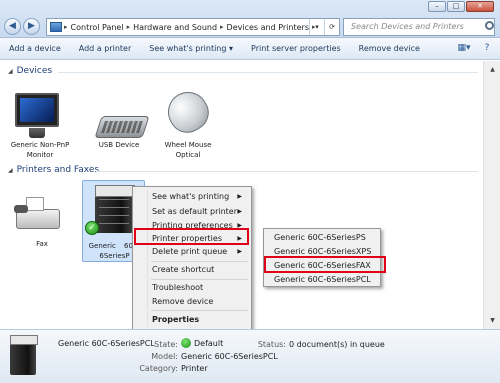  I want to click on change-view-icon: ▦▾, so click(464, 48).